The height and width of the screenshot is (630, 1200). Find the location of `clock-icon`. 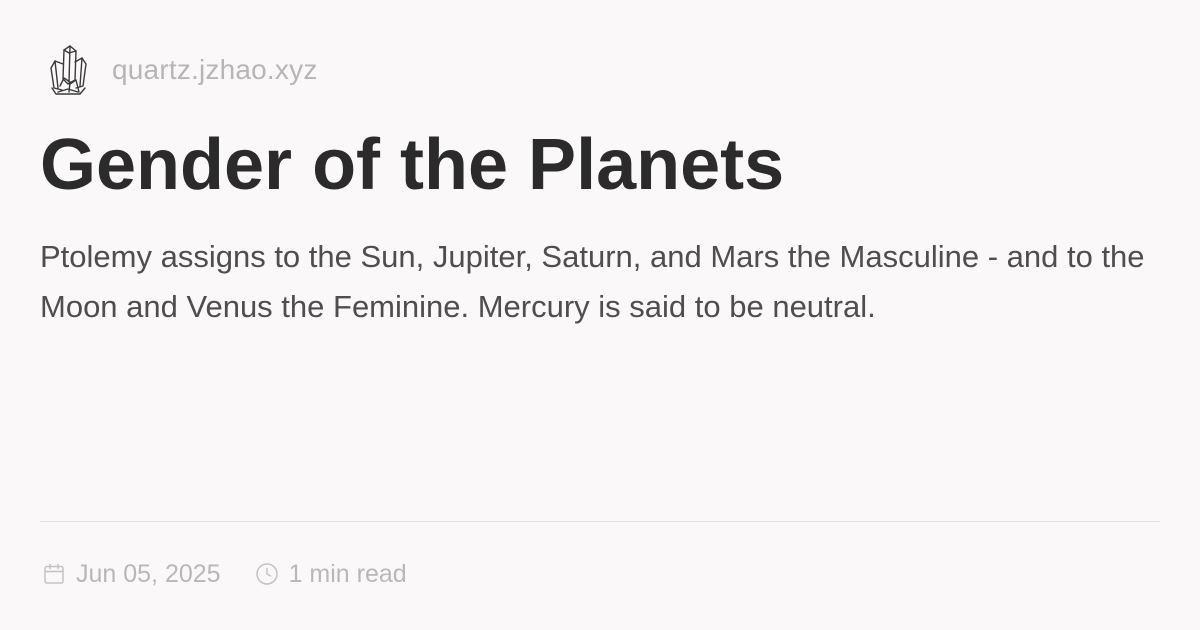

clock-icon is located at coordinates (266, 574).